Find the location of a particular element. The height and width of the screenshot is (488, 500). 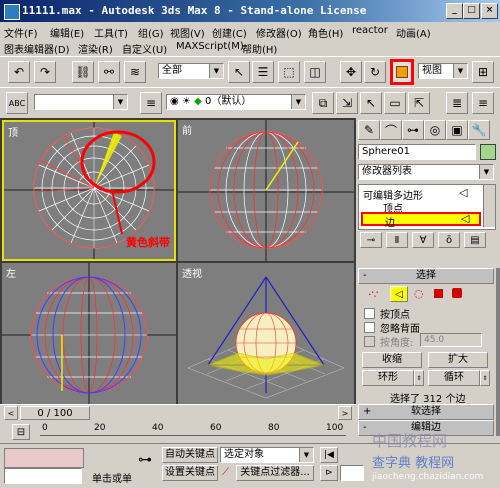

minimize-icon: _ is located at coordinates (454, 11).